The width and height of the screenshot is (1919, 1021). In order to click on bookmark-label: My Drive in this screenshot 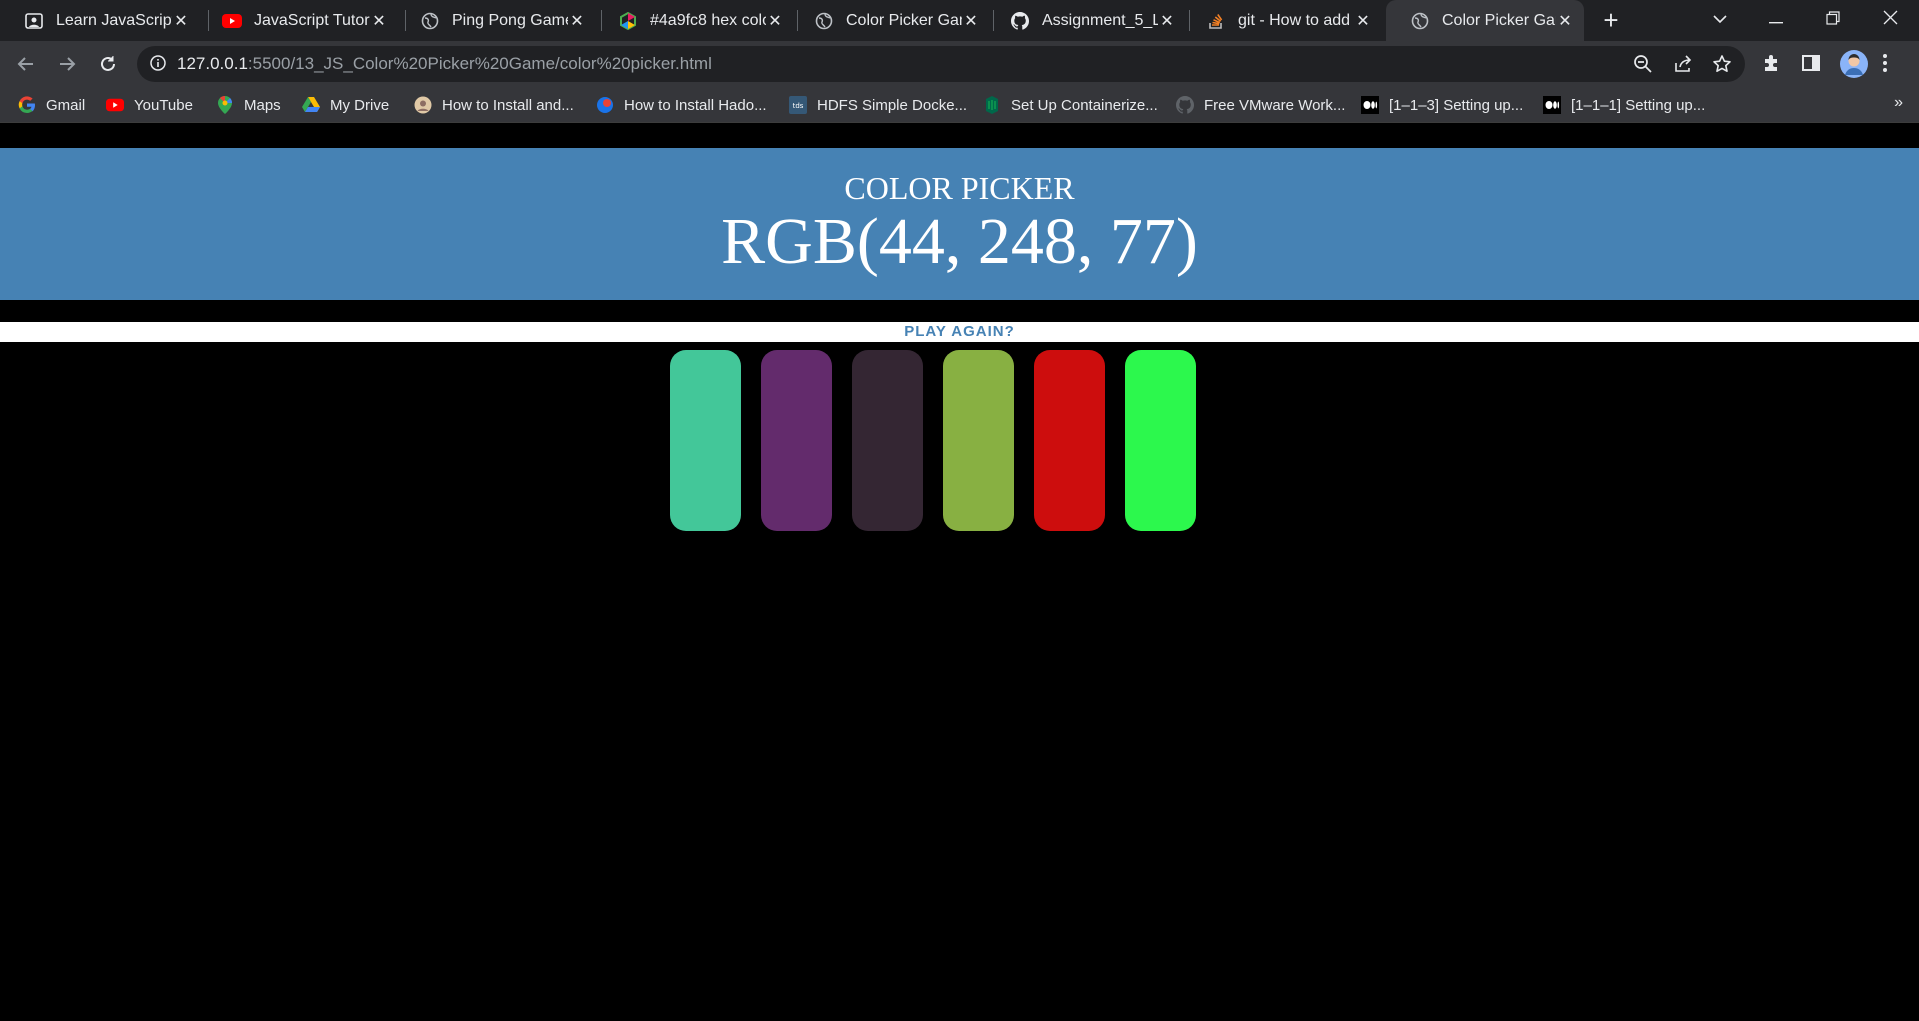, I will do `click(360, 105)`.